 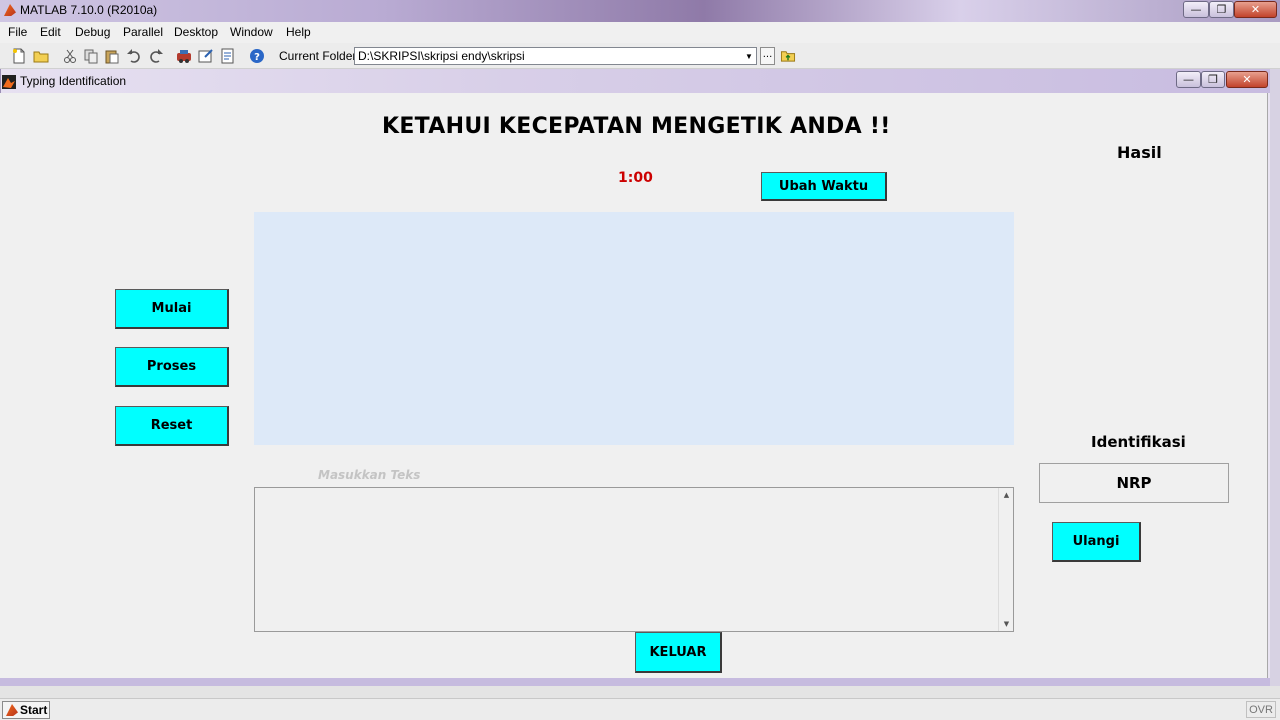 What do you see at coordinates (196, 32) in the screenshot?
I see `menu-desktop: Desktop` at bounding box center [196, 32].